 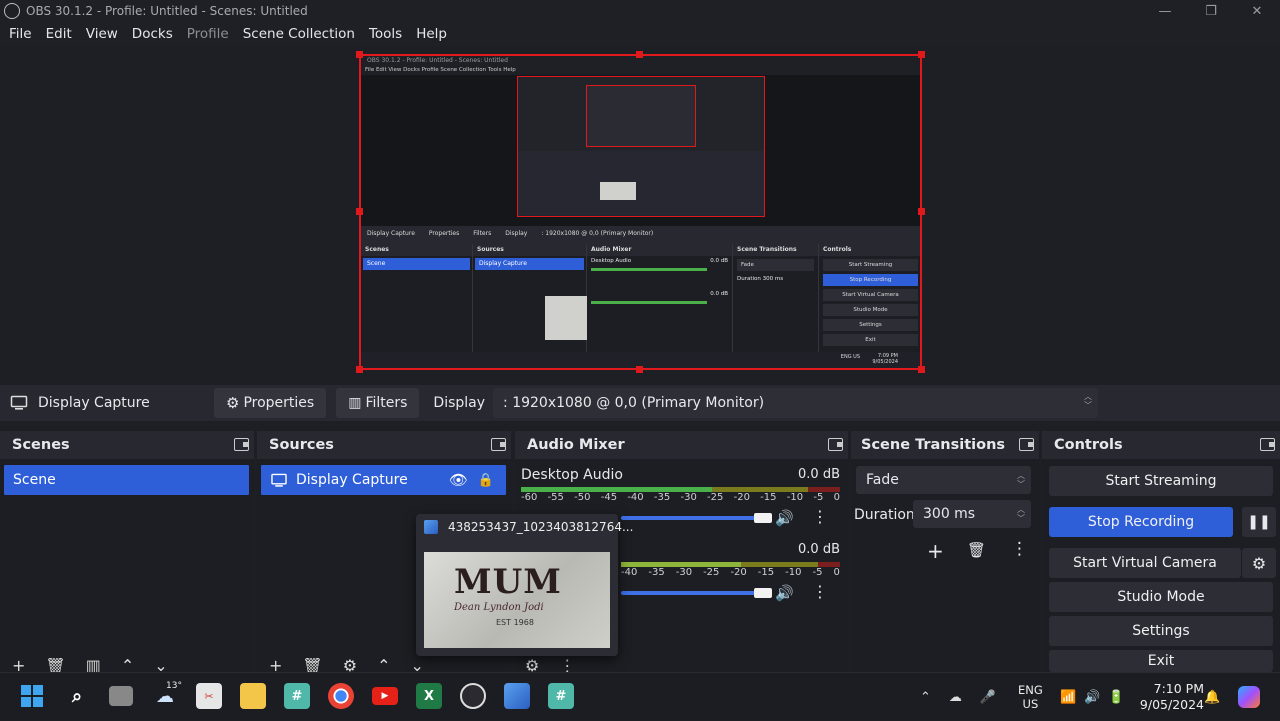 What do you see at coordinates (384, 445) in the screenshot?
I see `sources-header: Sources` at bounding box center [384, 445].